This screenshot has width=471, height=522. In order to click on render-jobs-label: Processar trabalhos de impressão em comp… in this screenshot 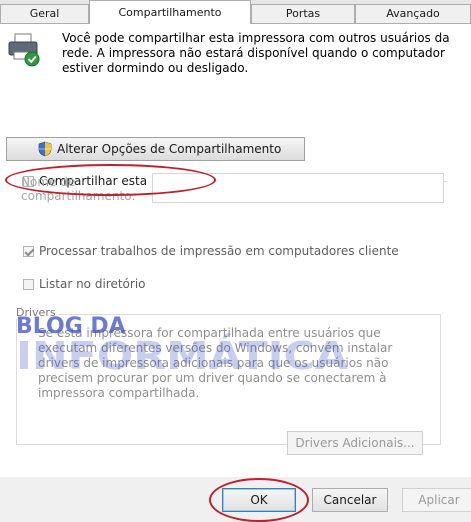, I will do `click(219, 251)`.